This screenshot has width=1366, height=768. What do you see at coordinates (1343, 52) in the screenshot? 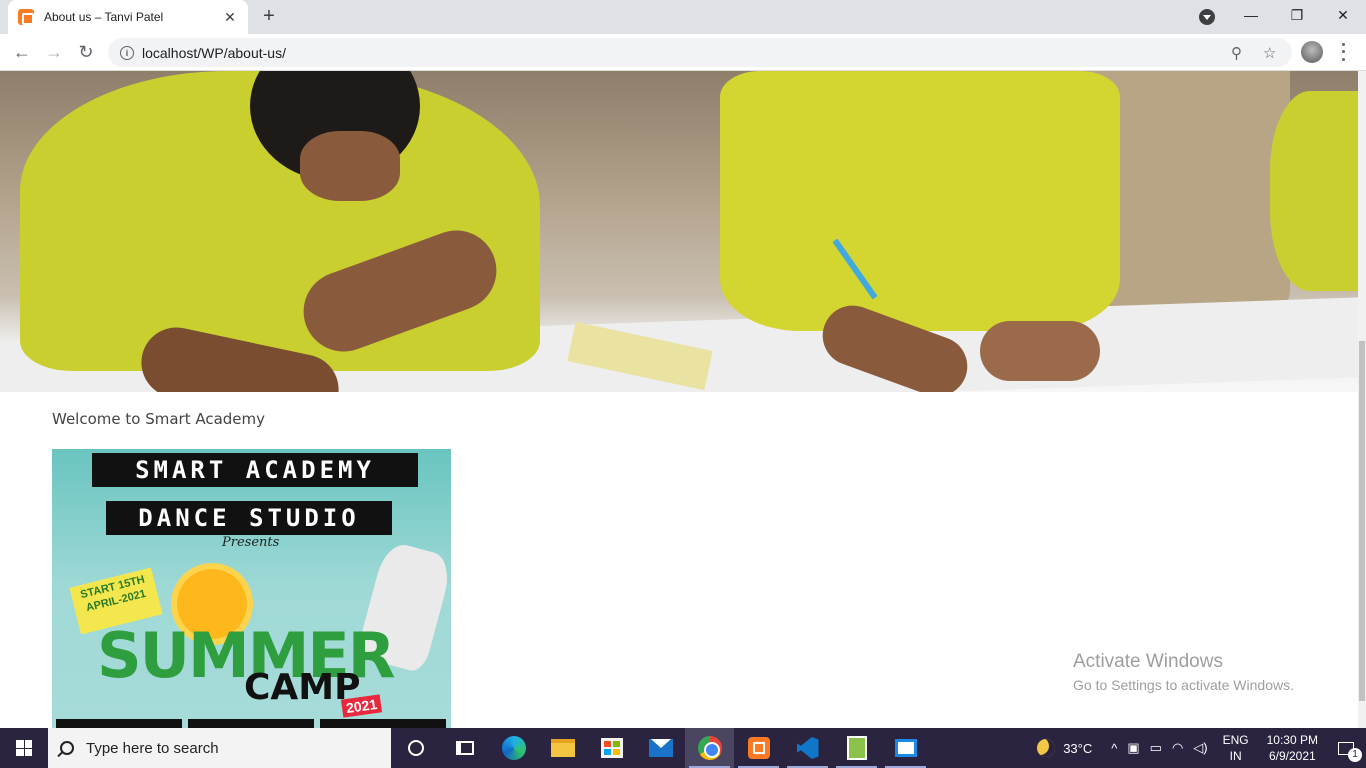
I see `browser-menu-icon` at bounding box center [1343, 52].